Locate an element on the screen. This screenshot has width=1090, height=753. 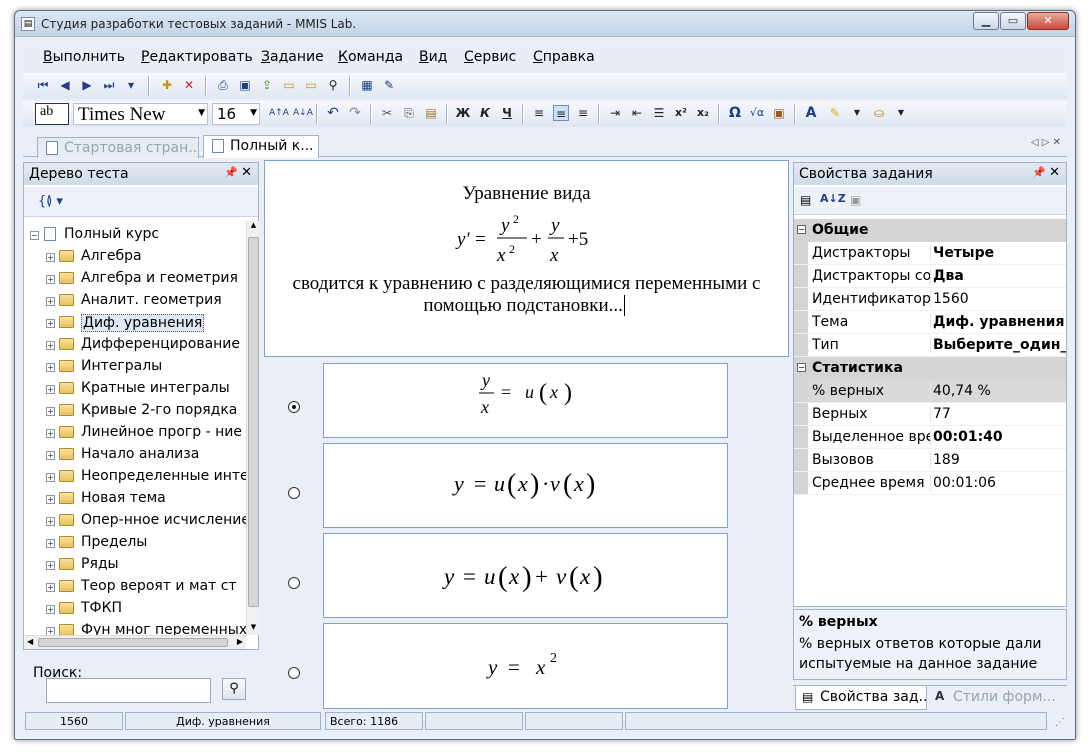
formula-icon: √α is located at coordinates (757, 113).